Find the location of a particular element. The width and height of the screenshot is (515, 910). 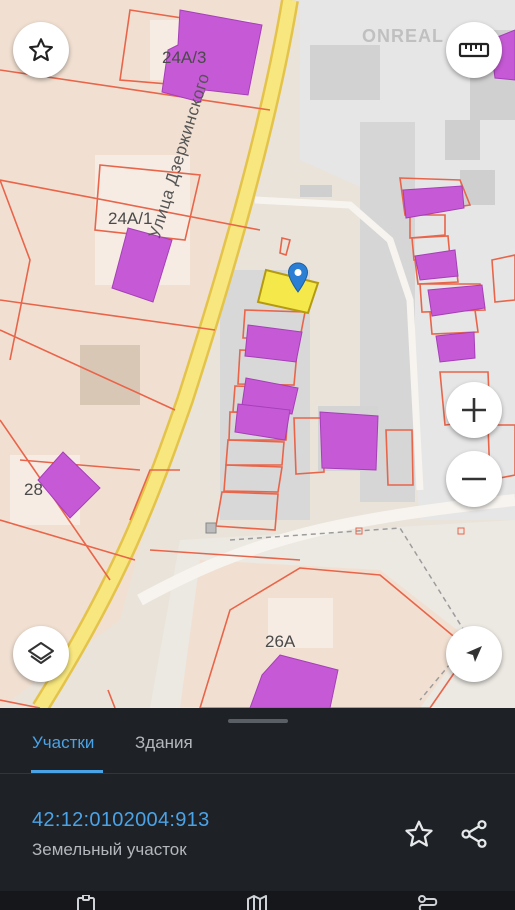

house-label-24a1: 24А/1 is located at coordinates (130, 218).